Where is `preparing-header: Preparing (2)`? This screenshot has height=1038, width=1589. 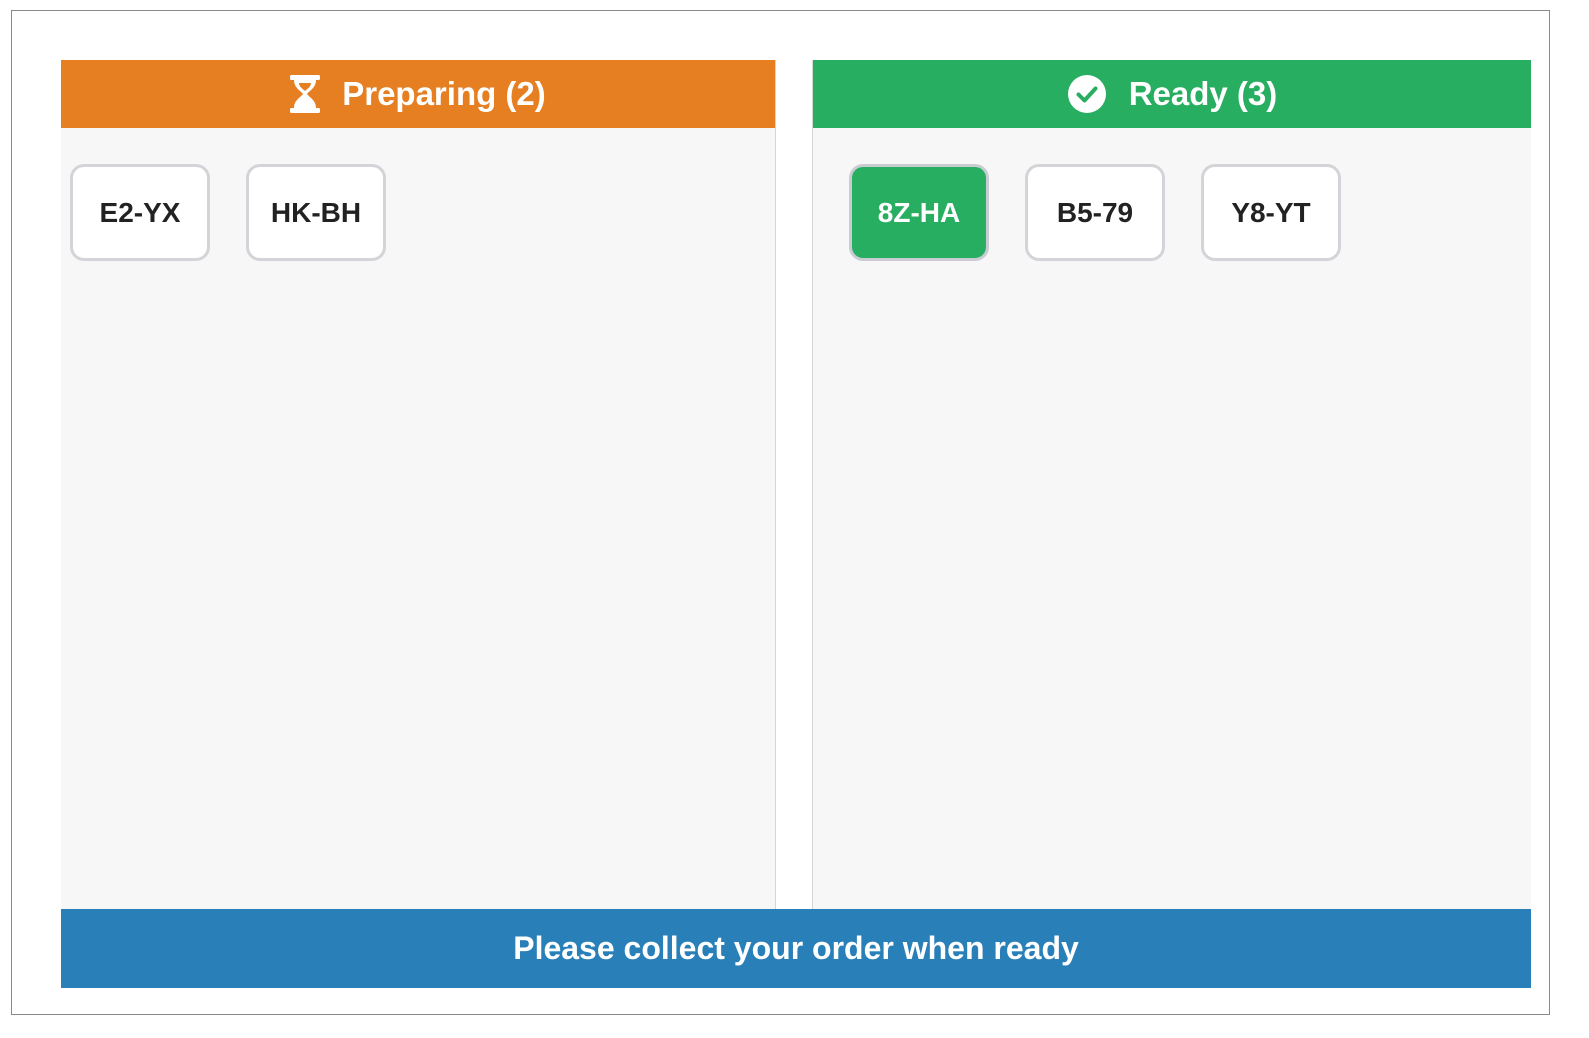
preparing-header: Preparing (2) is located at coordinates (418, 94).